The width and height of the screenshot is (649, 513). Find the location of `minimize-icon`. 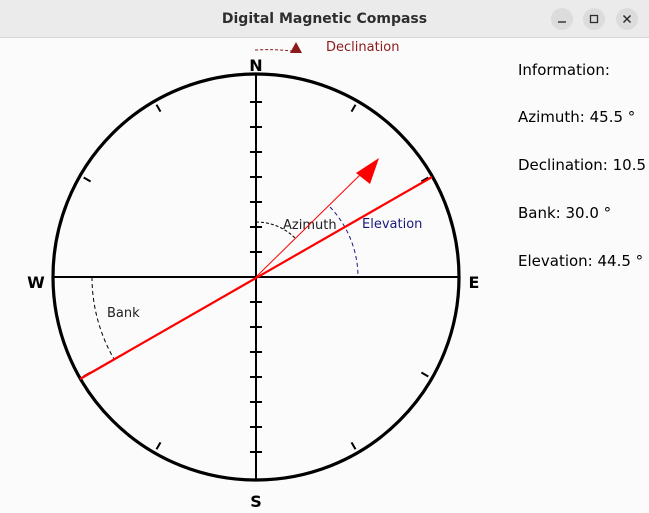

minimize-icon is located at coordinates (562, 22).